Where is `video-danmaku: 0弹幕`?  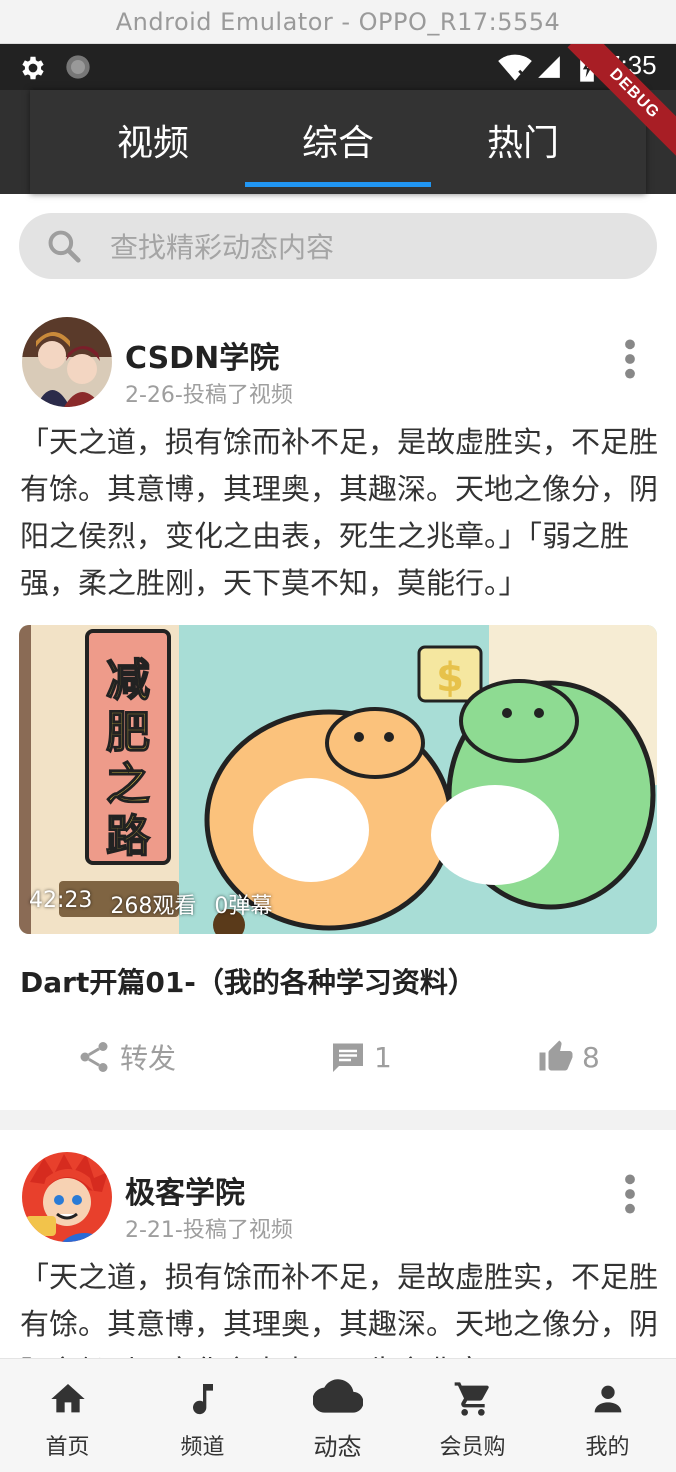 video-danmaku: 0弹幕 is located at coordinates (243, 906).